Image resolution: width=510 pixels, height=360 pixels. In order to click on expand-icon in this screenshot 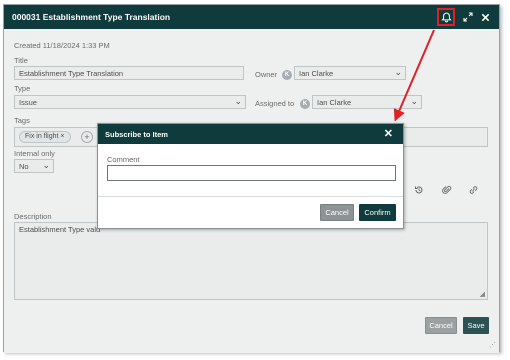, I will do `click(468, 17)`.